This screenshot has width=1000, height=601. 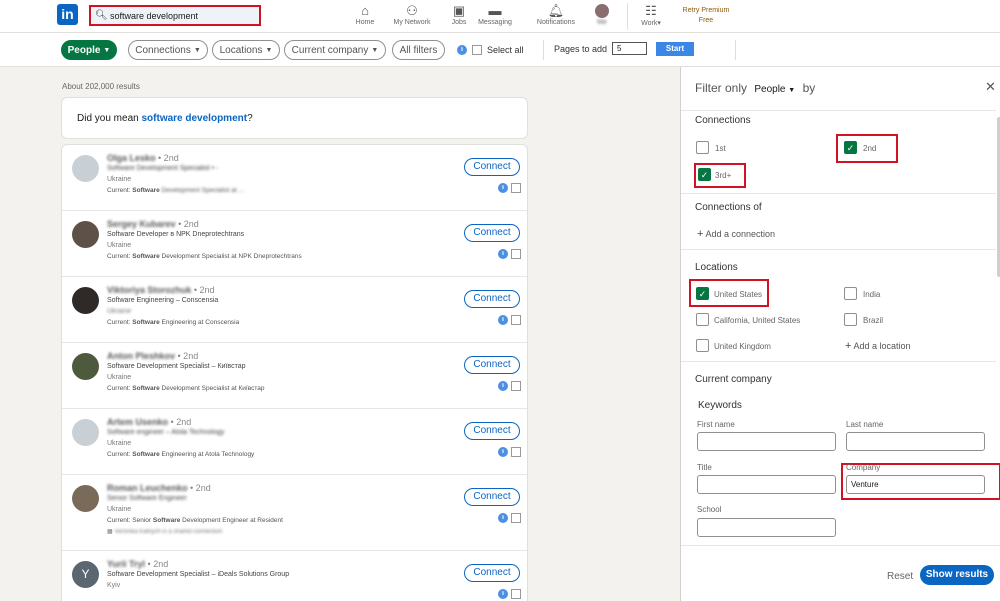 What do you see at coordinates (335, 50) in the screenshot?
I see `current-company-filter-button: Current company ▼` at bounding box center [335, 50].